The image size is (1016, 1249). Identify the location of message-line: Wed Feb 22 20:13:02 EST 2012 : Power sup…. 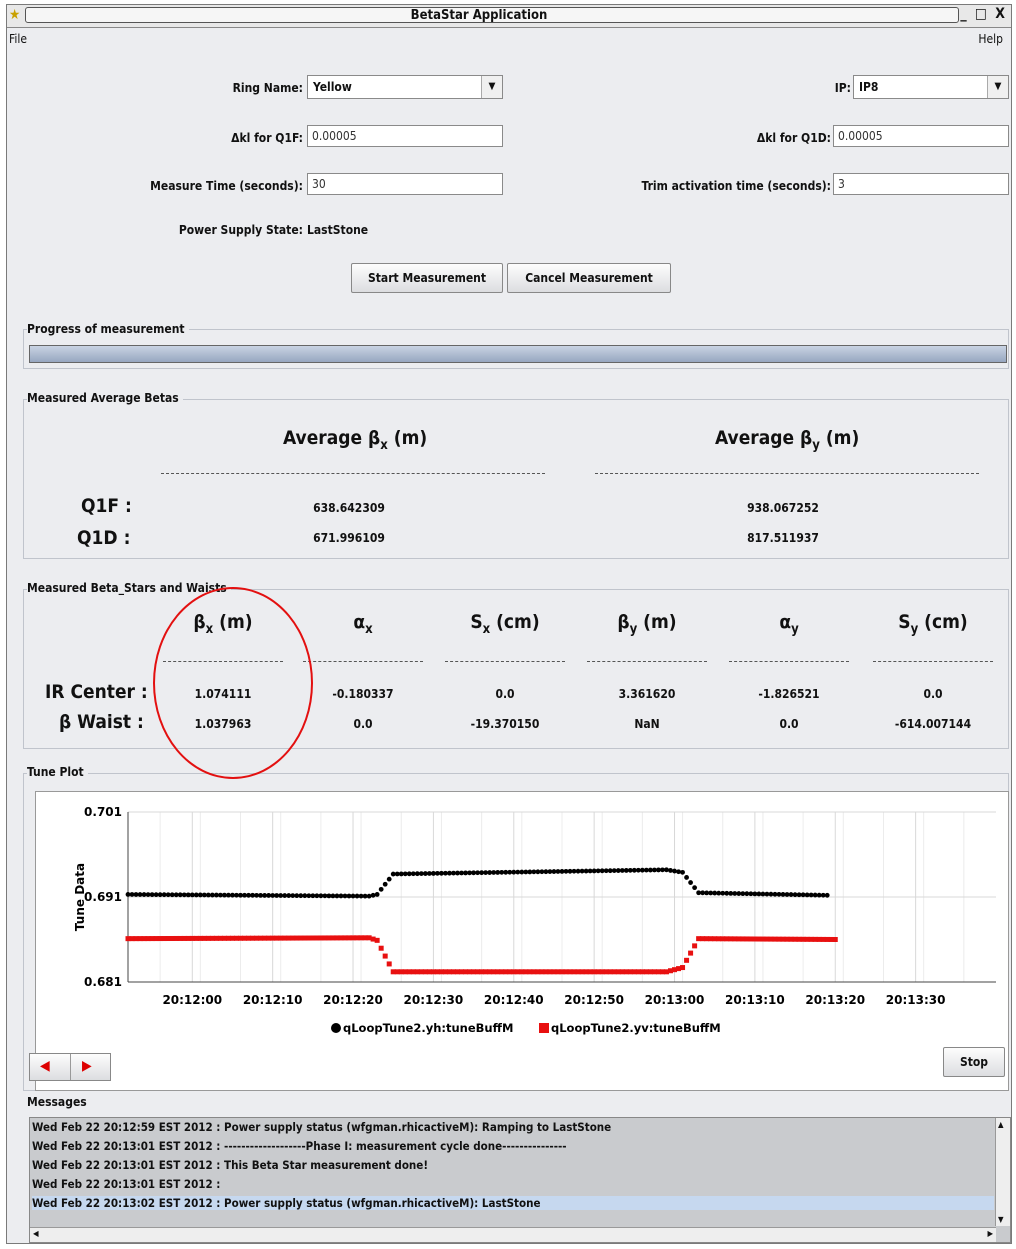
(513, 1203).